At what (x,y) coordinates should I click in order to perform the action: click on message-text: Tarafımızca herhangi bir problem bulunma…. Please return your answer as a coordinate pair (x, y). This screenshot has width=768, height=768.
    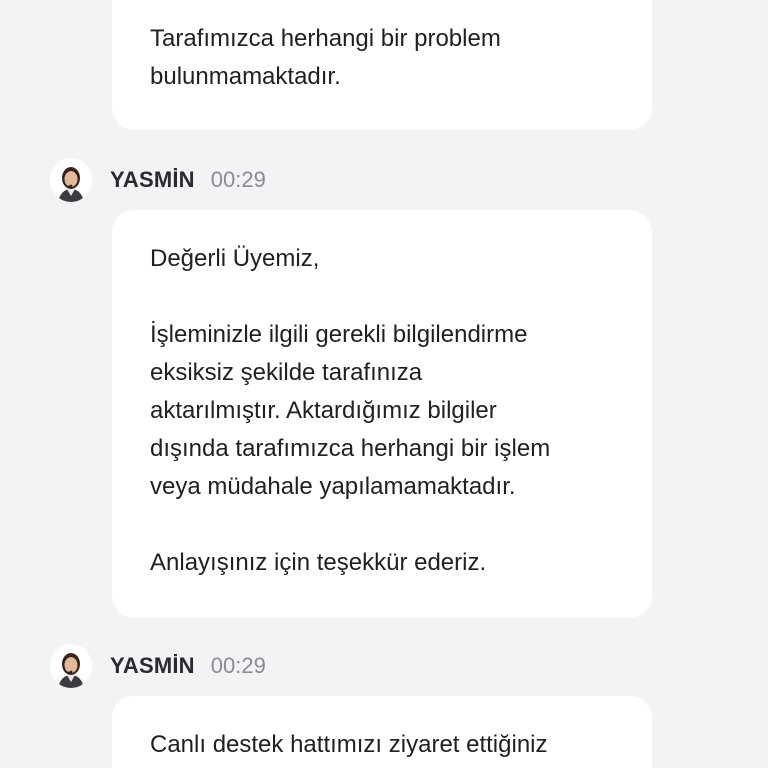
    Looking at the image, I should click on (325, 57).